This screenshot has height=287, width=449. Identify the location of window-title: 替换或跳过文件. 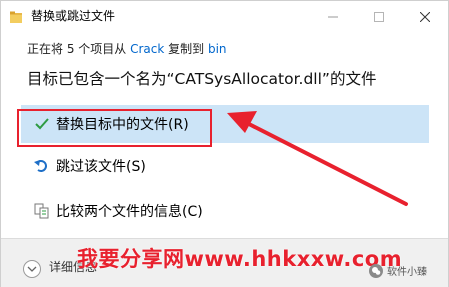
(73, 16).